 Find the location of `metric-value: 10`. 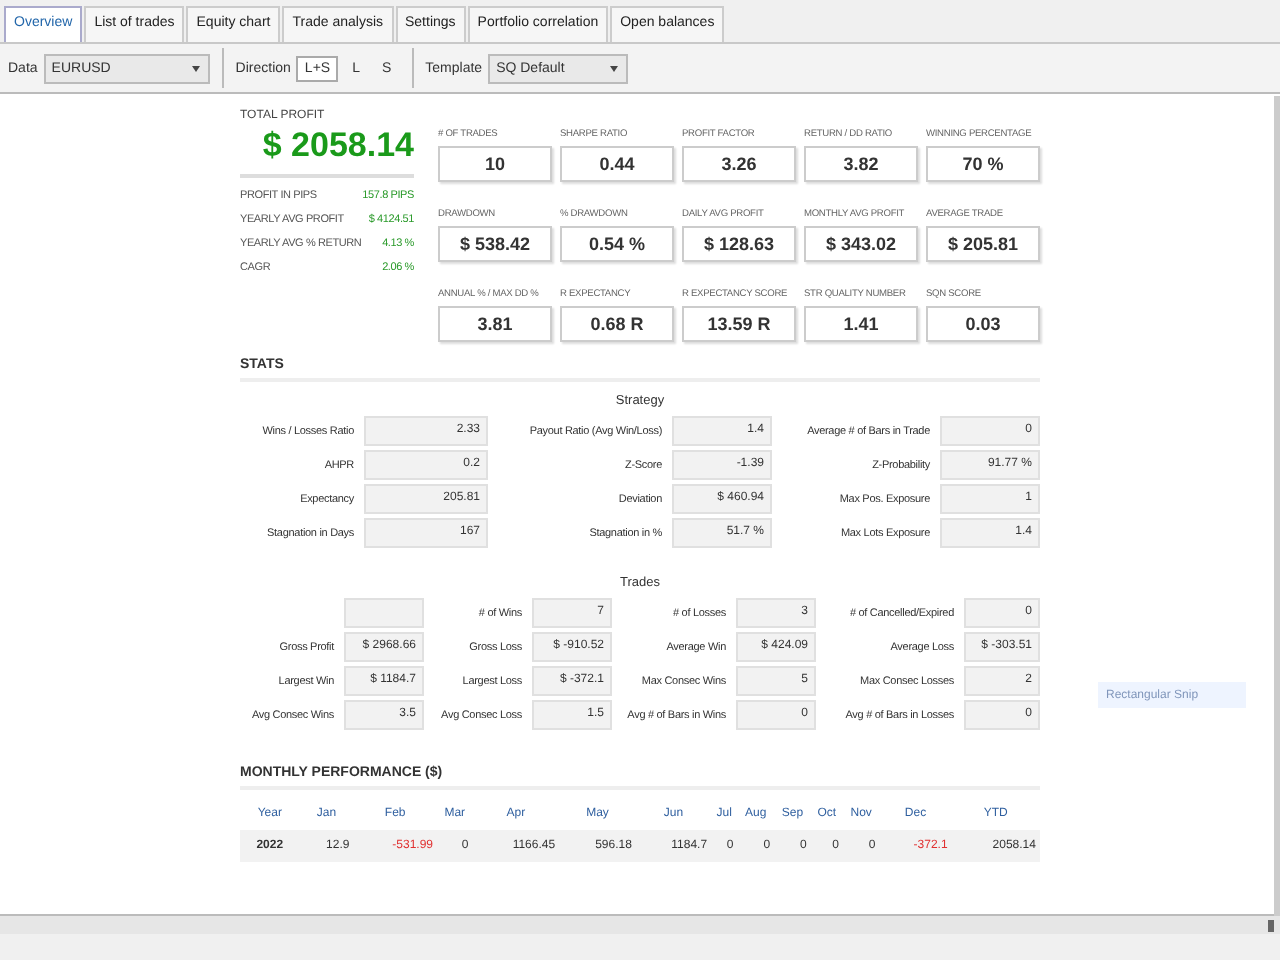

metric-value: 10 is located at coordinates (495, 164).